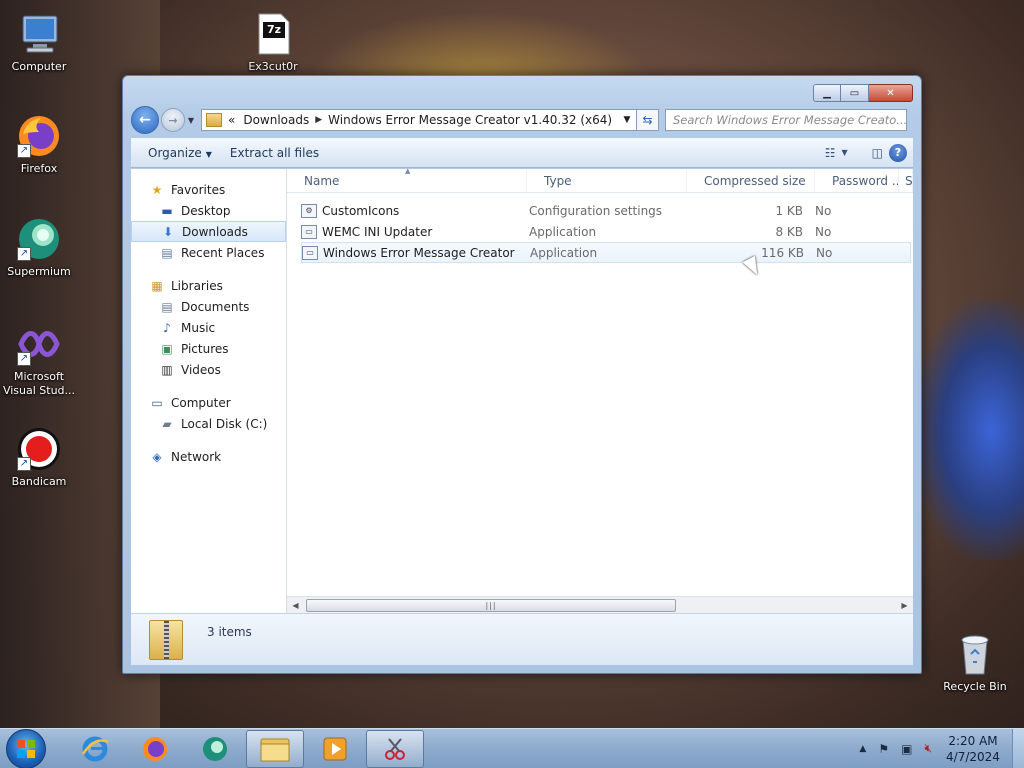 The width and height of the screenshot is (1024, 768). I want to click on snipping-tool-icon, so click(395, 748).